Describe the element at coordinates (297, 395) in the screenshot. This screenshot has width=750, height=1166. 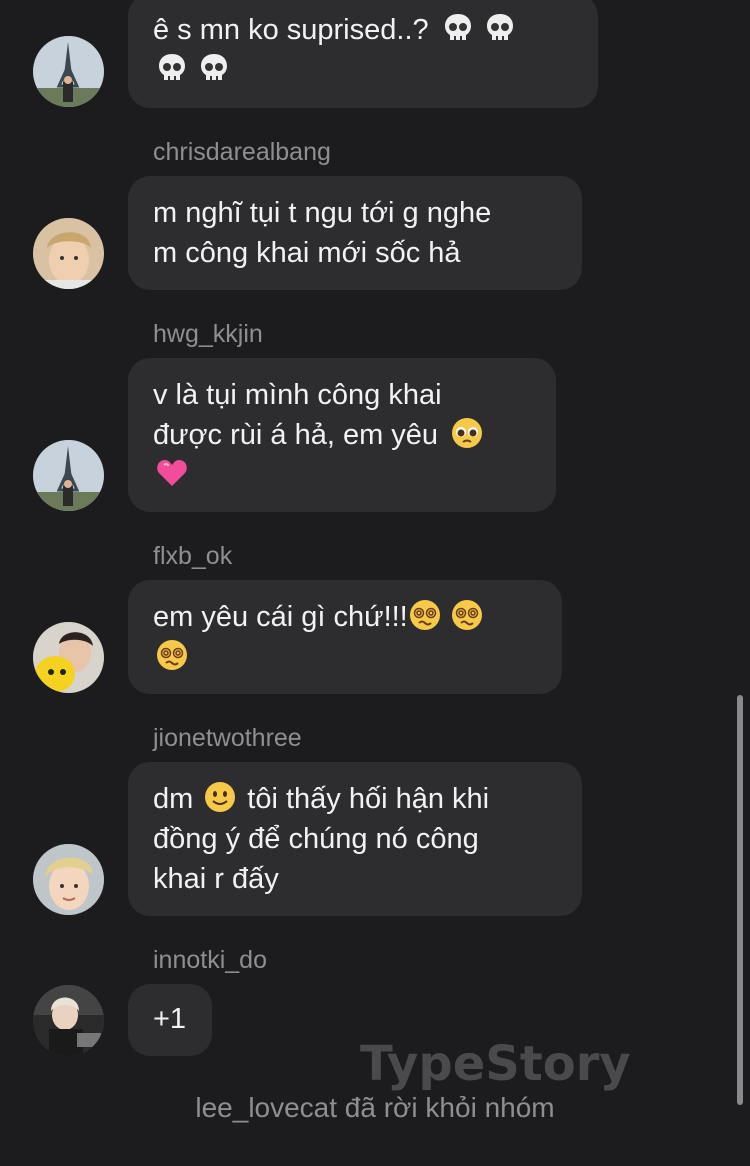
I see `message-text: v là tụi mình công khai` at that location.